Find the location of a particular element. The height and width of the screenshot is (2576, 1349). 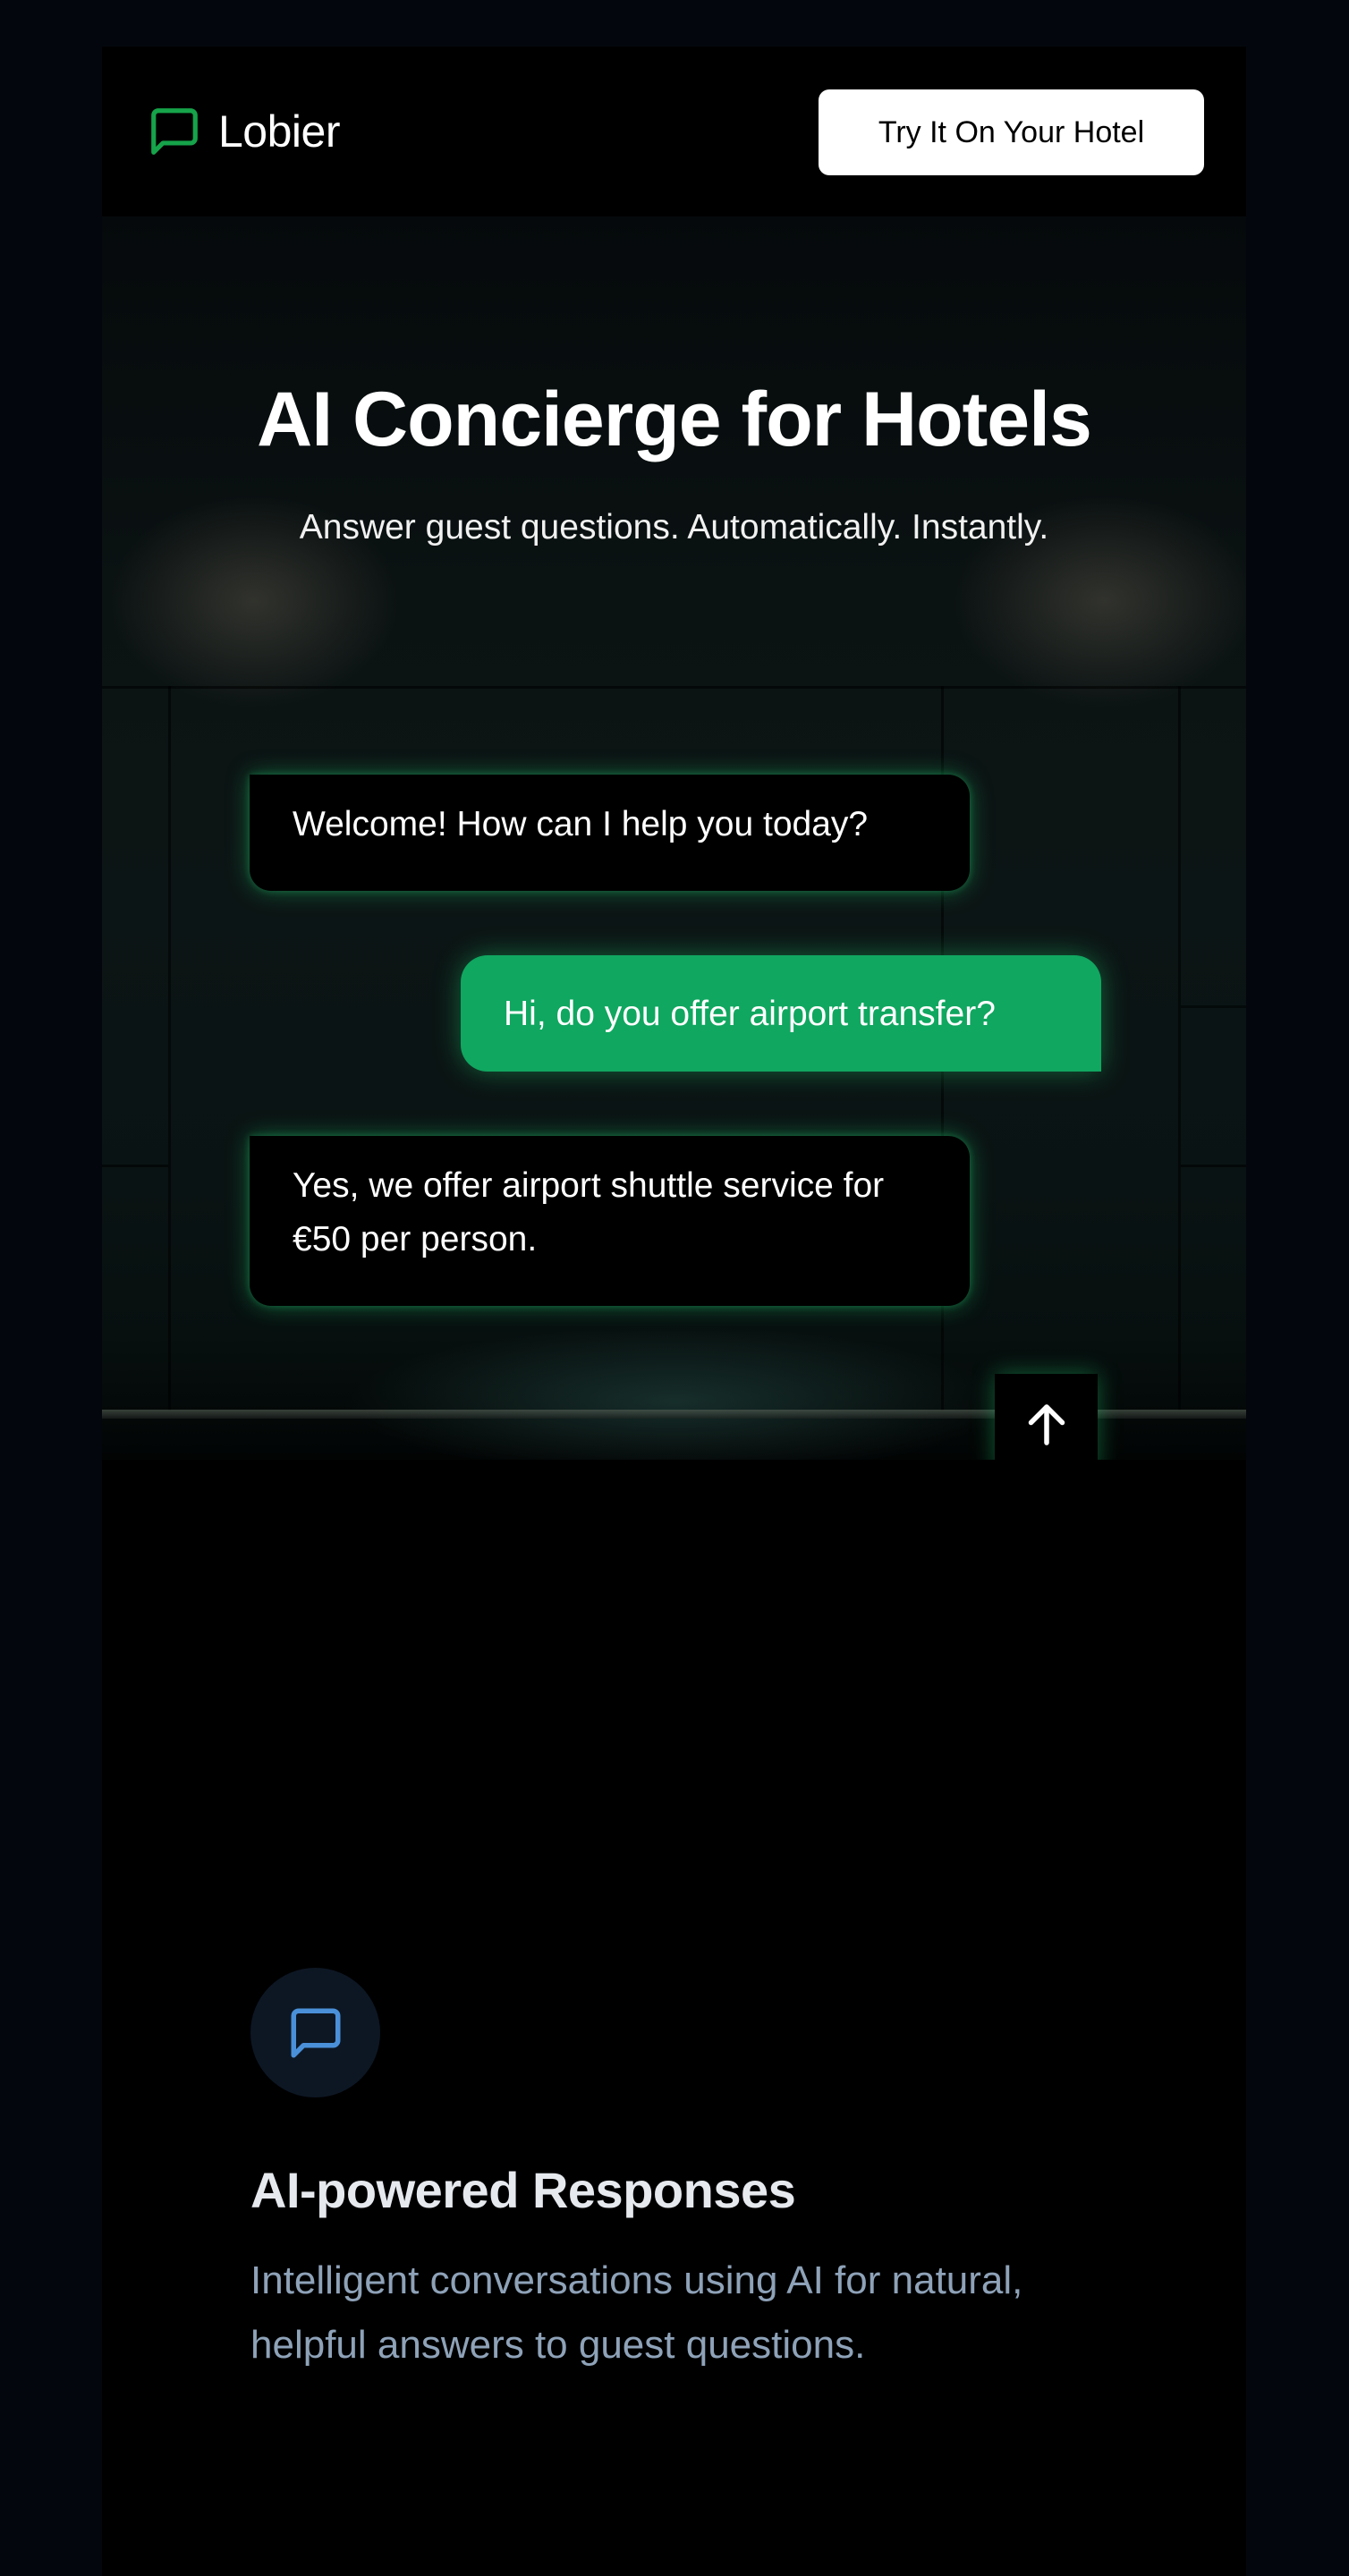

message-square-icon is located at coordinates (315, 2032).